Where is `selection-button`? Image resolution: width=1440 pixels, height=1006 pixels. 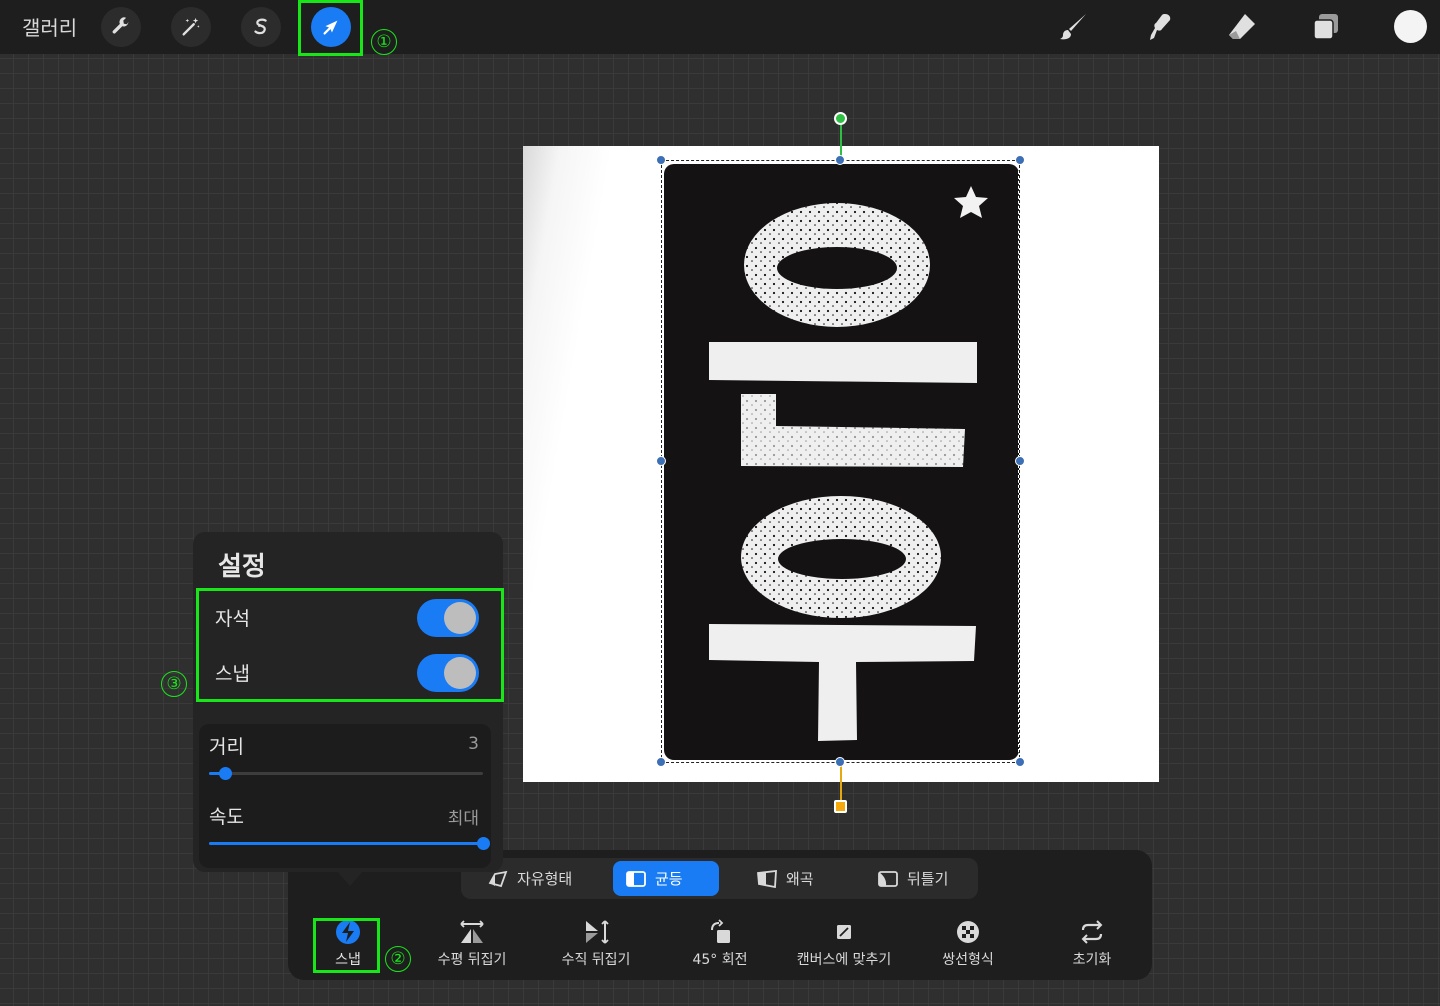 selection-button is located at coordinates (261, 27).